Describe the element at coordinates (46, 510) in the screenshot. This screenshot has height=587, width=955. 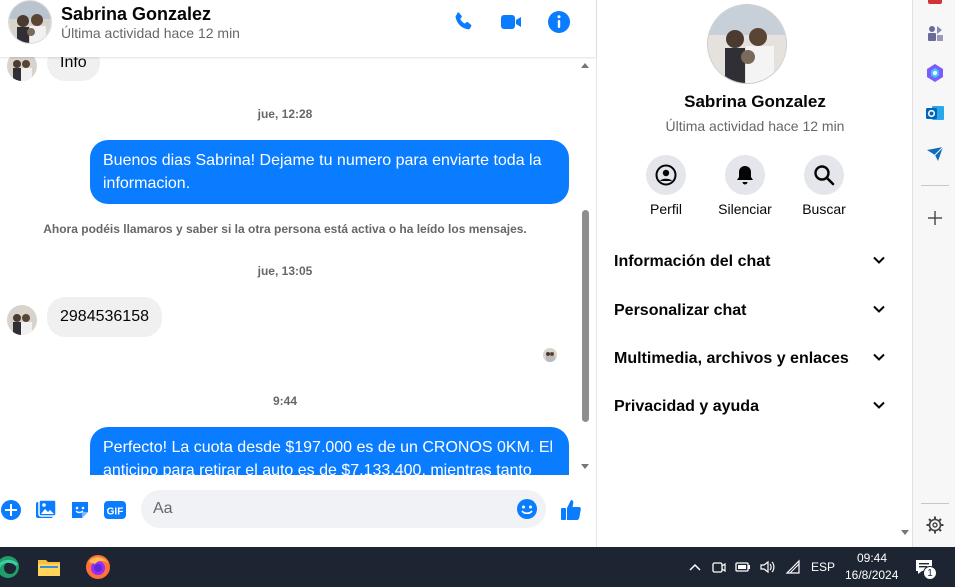
I see `image-icon` at that location.